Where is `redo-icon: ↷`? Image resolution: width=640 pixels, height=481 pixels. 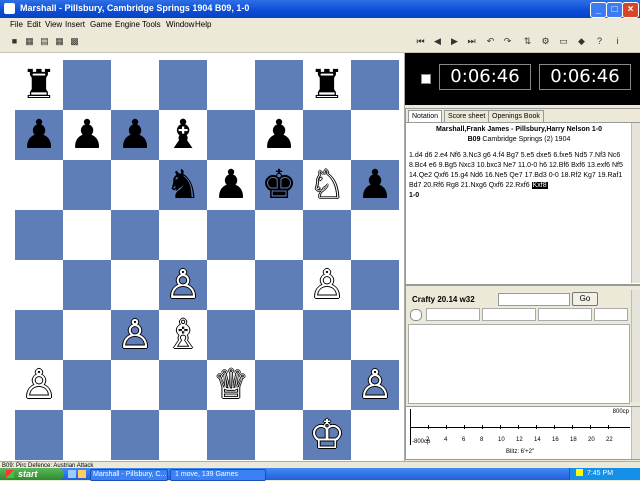
redo-icon: ↷ is located at coordinates (507, 41).